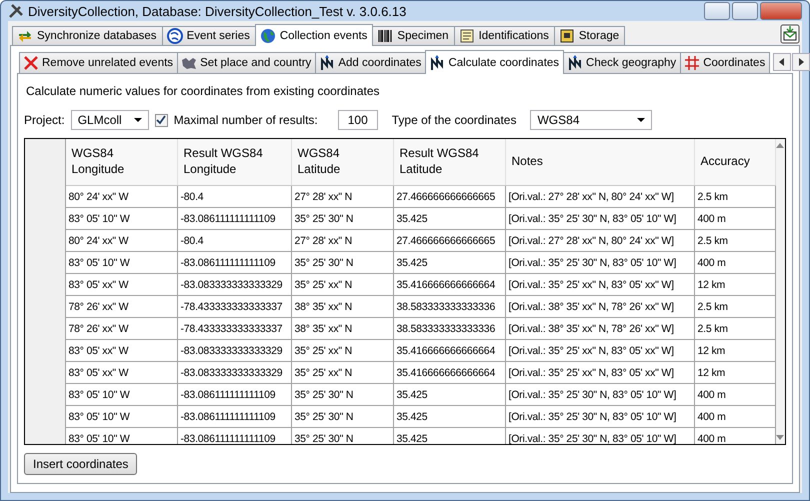 The image size is (810, 501). Describe the element at coordinates (622, 62) in the screenshot. I see `tab: Check geography` at that location.